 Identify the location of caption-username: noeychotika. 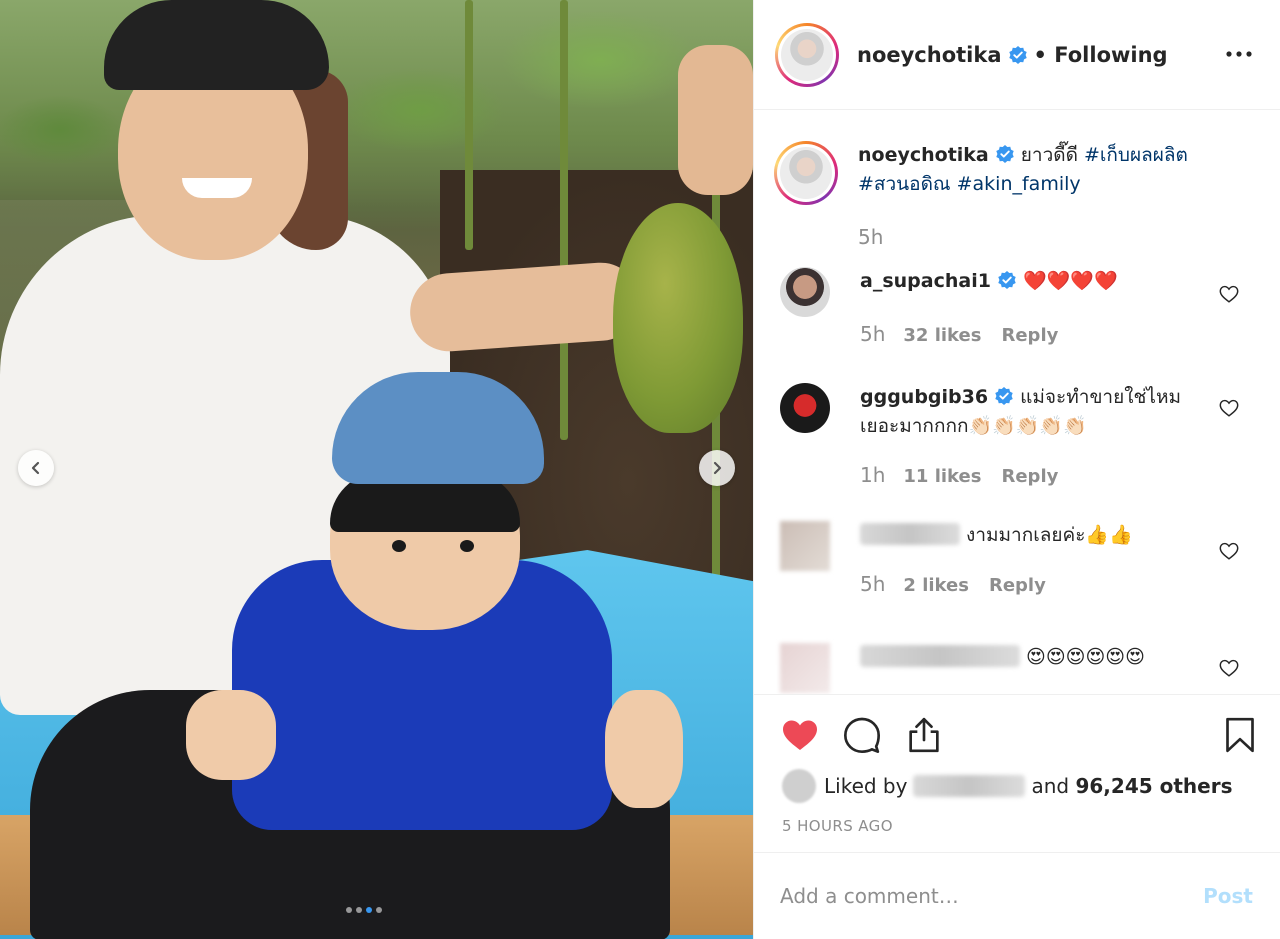
(923, 155).